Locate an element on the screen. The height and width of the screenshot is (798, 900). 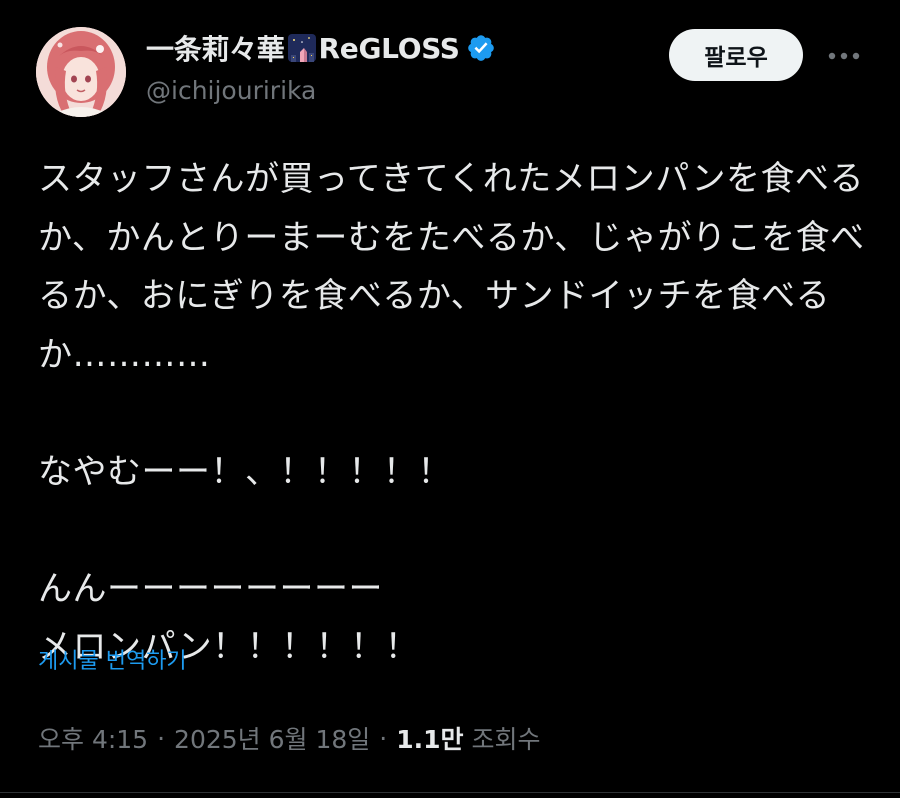
more-horizontal-icon is located at coordinates (844, 56).